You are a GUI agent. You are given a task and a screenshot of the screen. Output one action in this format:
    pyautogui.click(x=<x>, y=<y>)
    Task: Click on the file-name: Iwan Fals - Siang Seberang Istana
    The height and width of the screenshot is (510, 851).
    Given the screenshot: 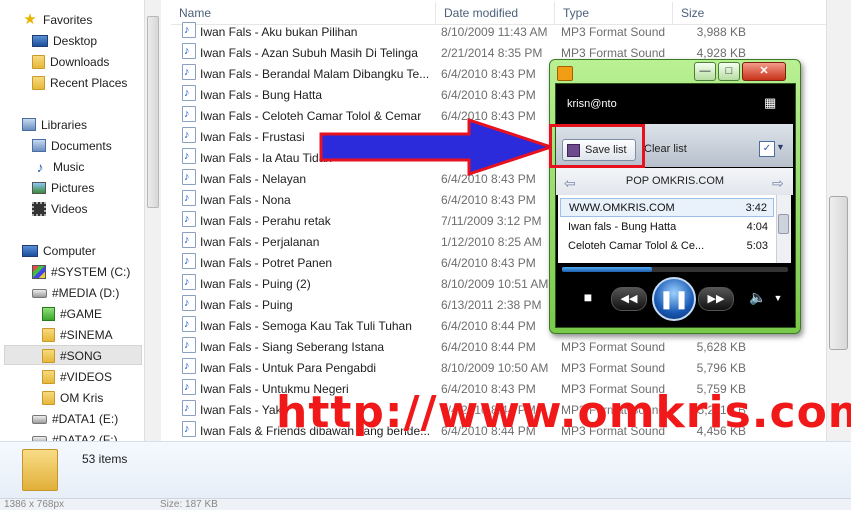 What is the action you would take?
    pyautogui.click(x=292, y=347)
    